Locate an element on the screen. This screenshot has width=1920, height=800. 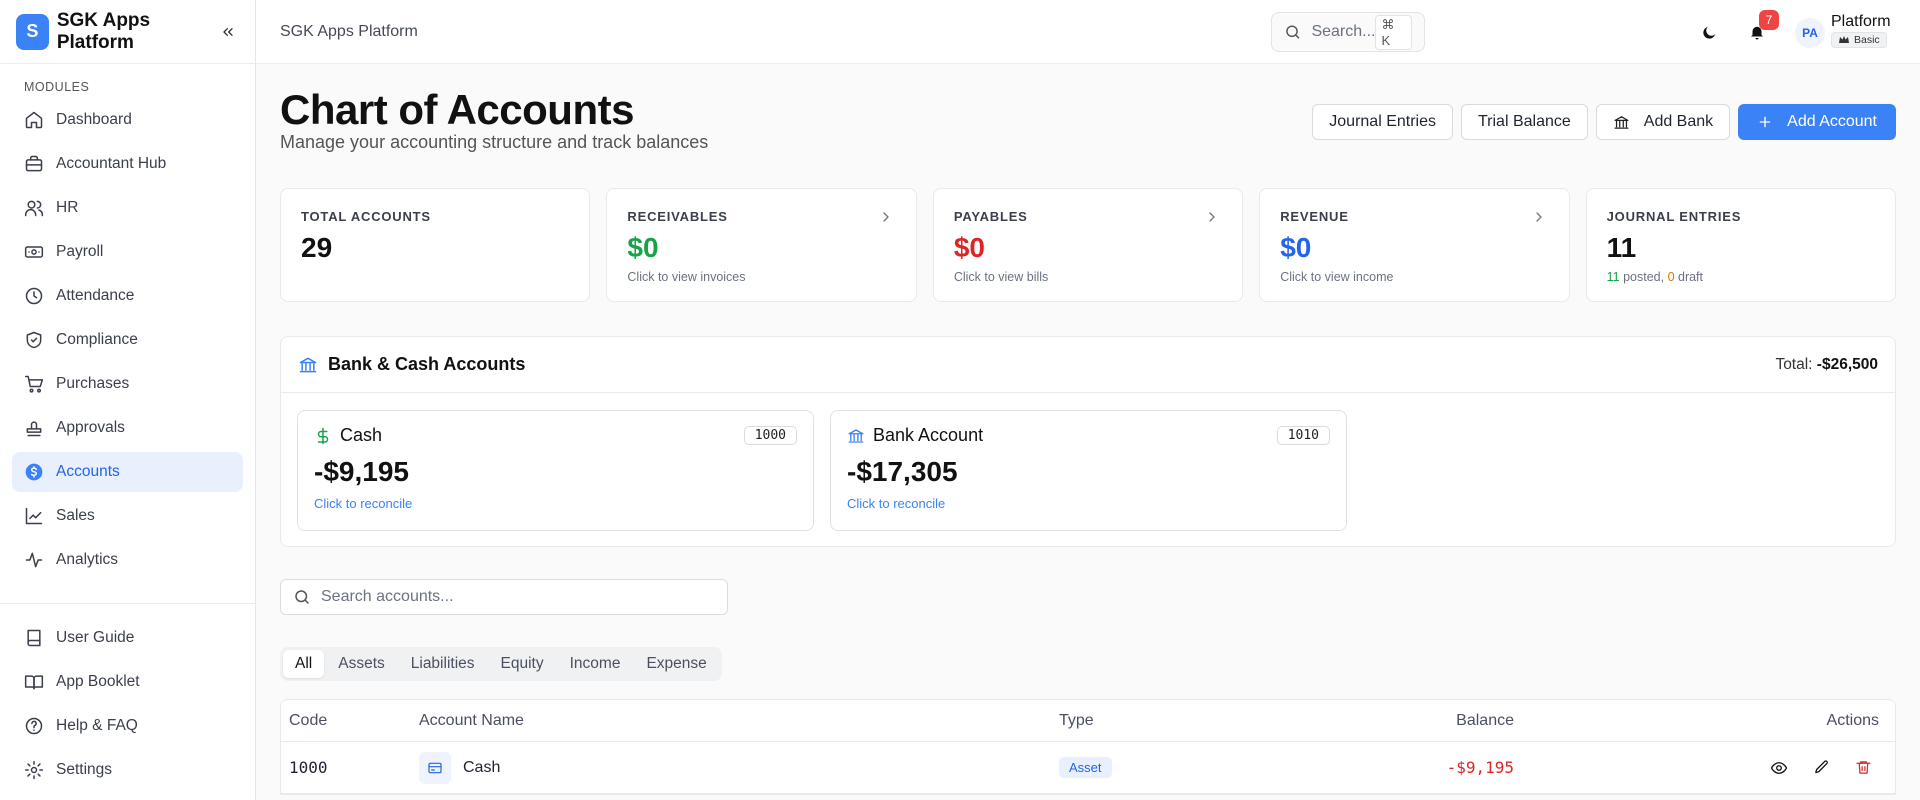
bank-card-header: Bank Account 1010 is located at coordinates (1088, 435).